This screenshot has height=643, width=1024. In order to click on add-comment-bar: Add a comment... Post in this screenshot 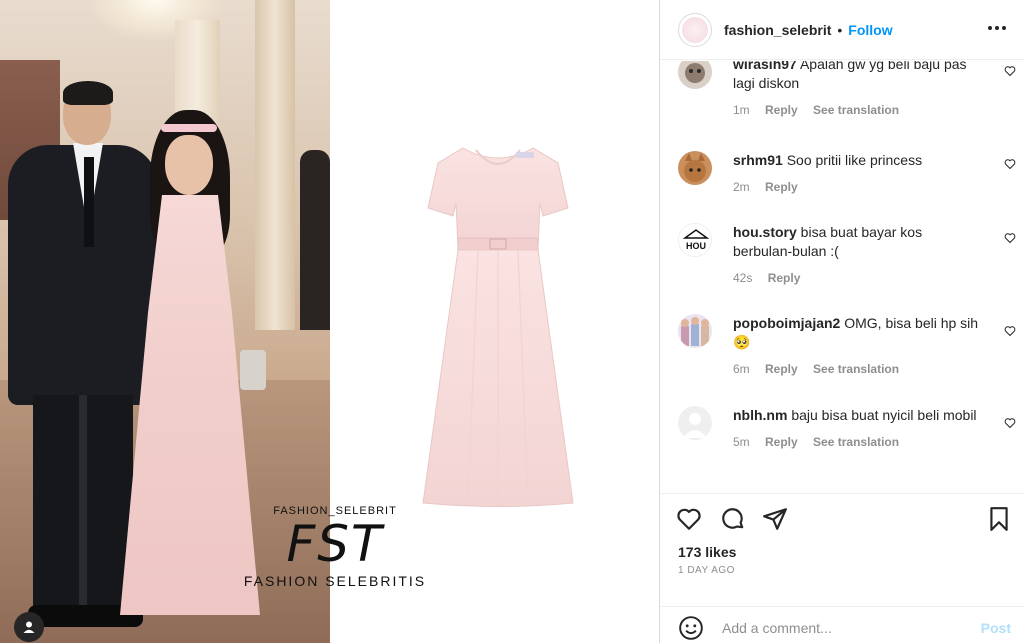, I will do `click(842, 624)`.